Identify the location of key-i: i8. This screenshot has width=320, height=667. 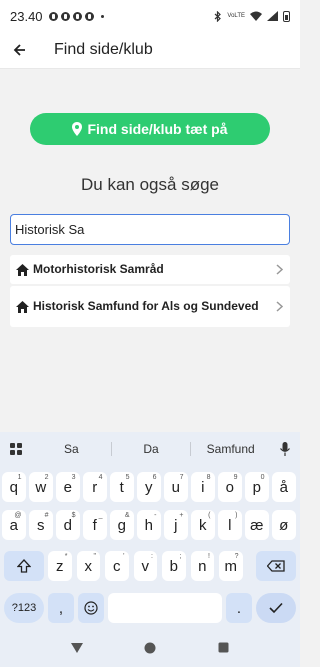
(203, 487).